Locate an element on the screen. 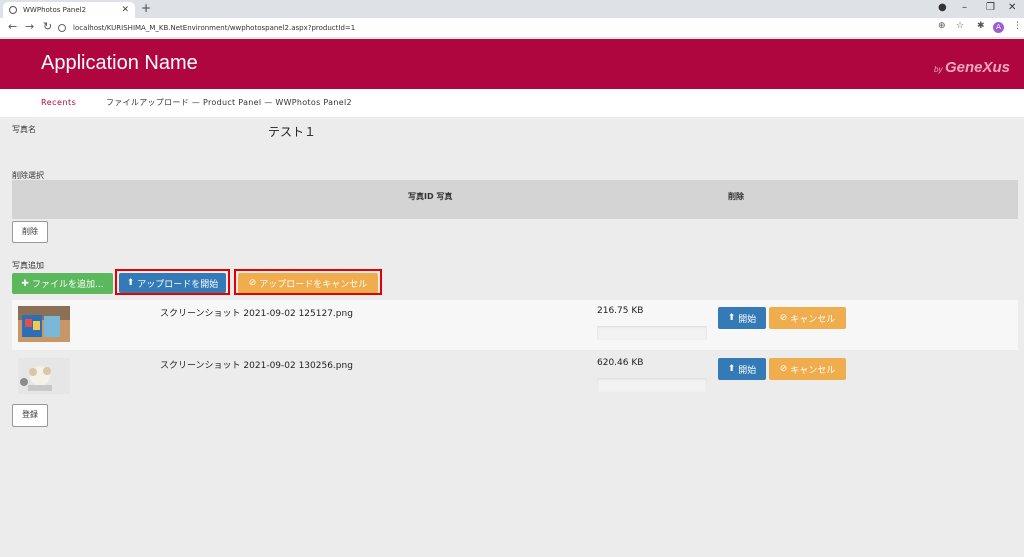 The width and height of the screenshot is (1024, 557). app-title: Application Name is located at coordinates (119, 63).